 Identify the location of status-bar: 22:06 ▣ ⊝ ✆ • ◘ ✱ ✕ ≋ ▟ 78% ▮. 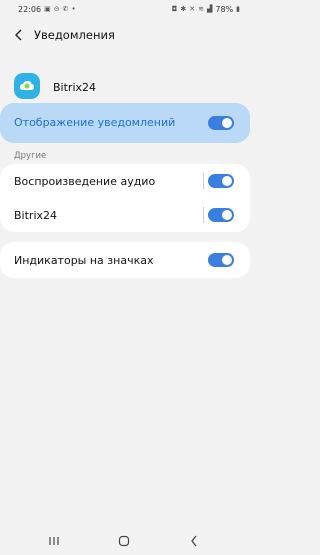
(125, 9).